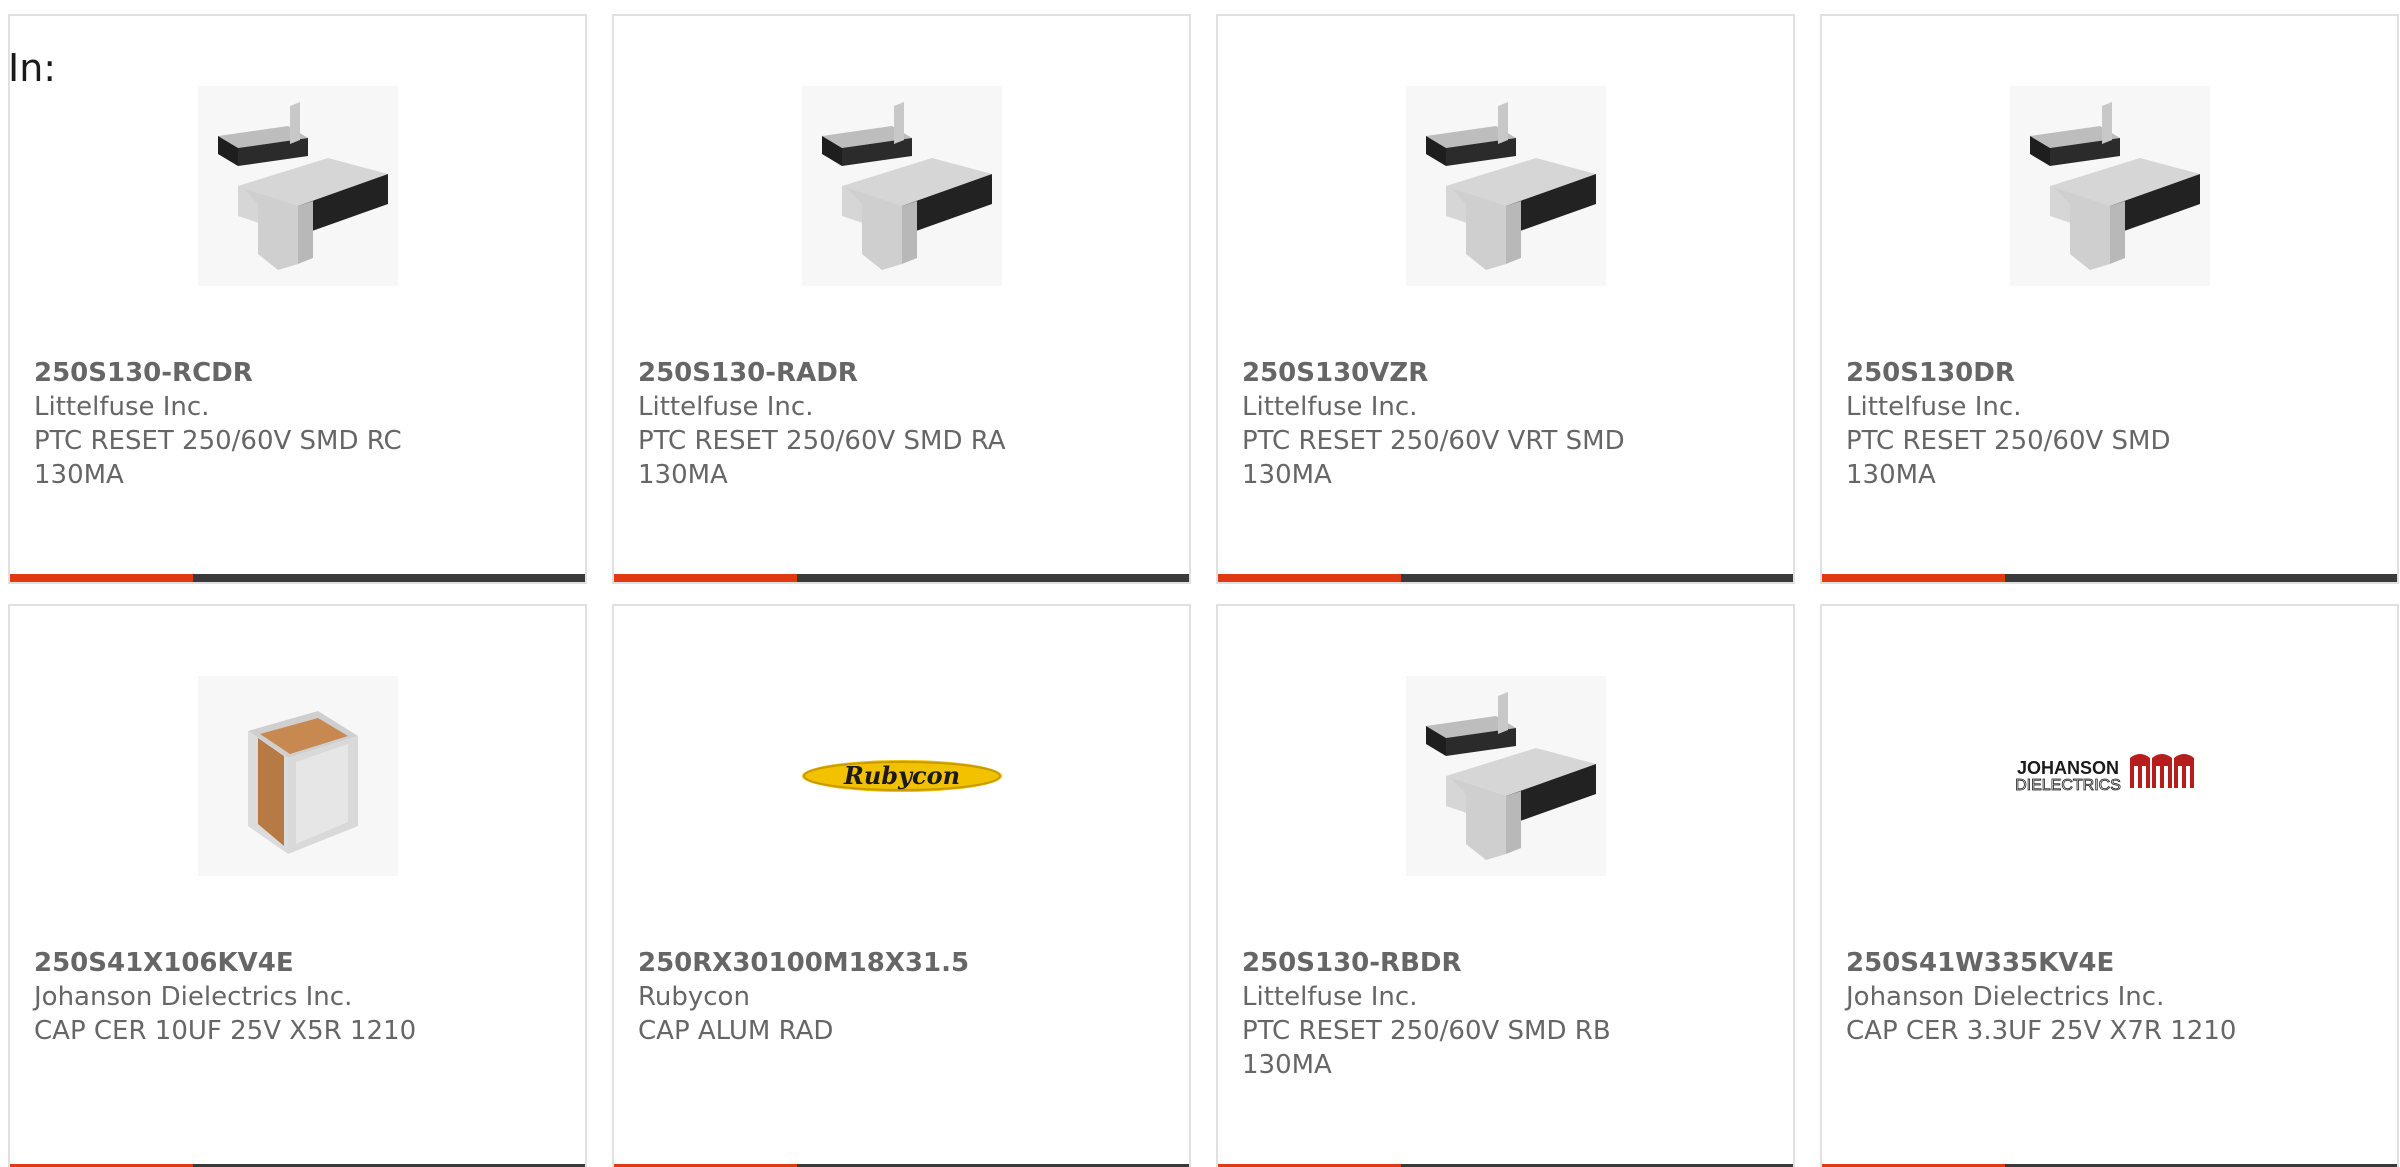  Describe the element at coordinates (2041, 1031) in the screenshot. I see `description: CAP CER 3.3UF 25V X7R 1210` at that location.